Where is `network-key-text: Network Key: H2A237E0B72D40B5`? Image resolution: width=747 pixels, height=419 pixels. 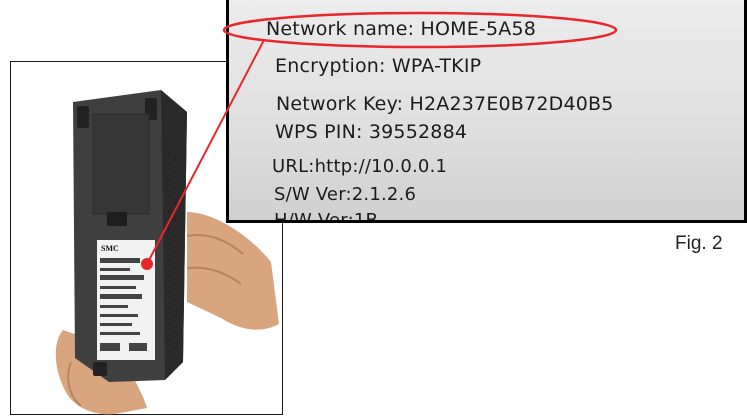
network-key-text: Network Key: H2A237E0B72D40B5 is located at coordinates (445, 104).